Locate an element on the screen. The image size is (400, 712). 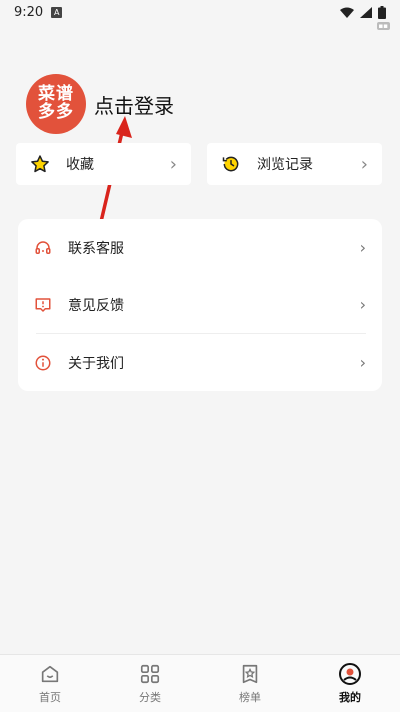
history-button: 浏览记录 › is located at coordinates (294, 164).